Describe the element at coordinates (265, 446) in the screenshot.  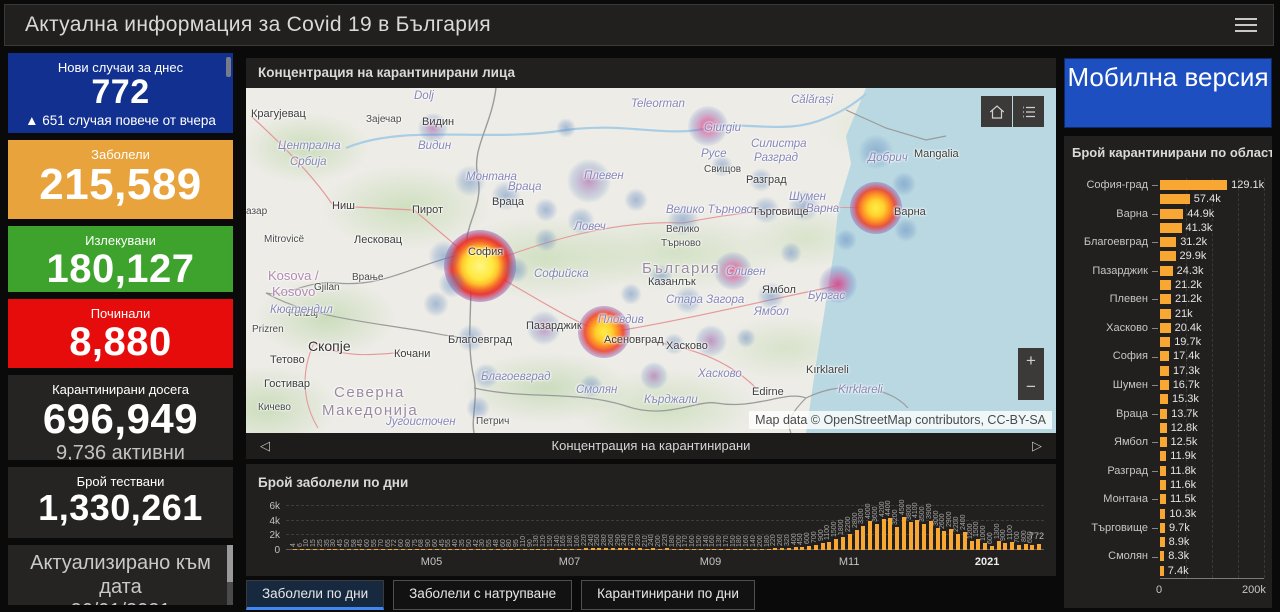
I see `chevron-left-icon: ◁` at that location.